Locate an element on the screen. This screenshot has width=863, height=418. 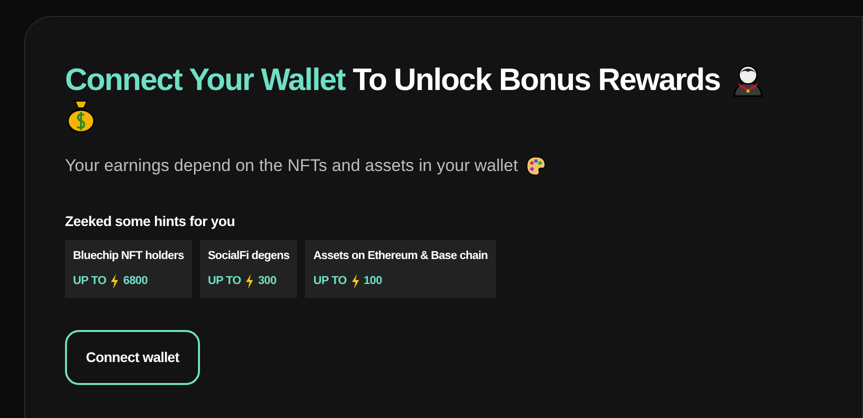
connect-wallet-button: Connect wallet is located at coordinates (132, 357).